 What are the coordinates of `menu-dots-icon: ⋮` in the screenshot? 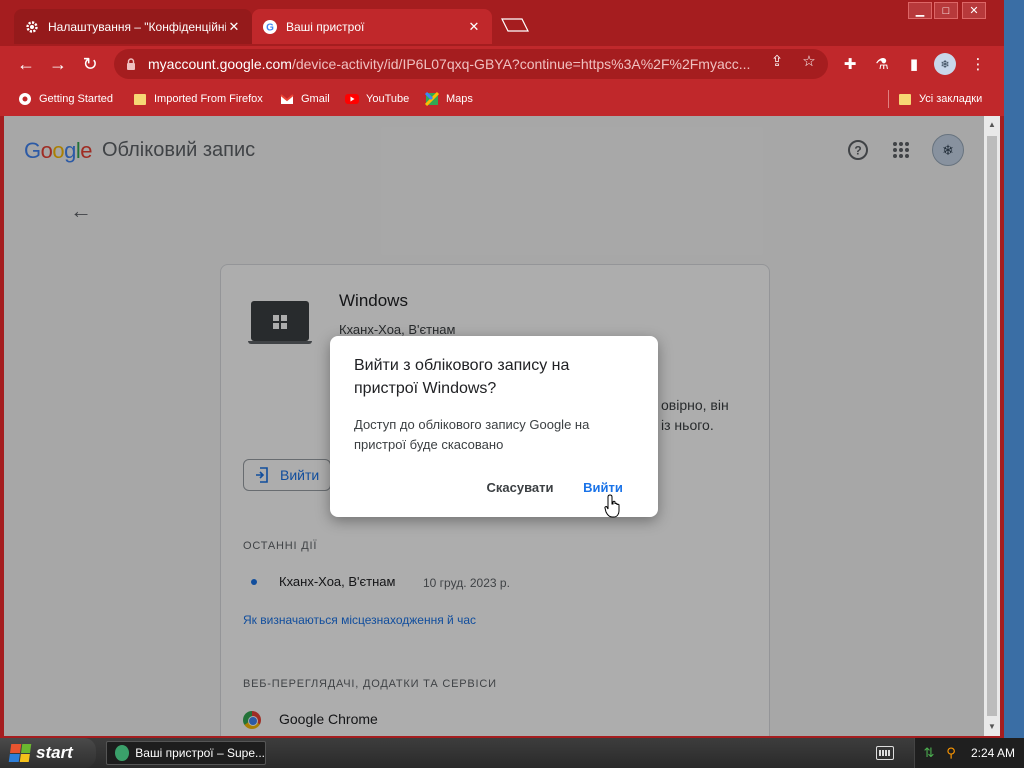 It's located at (978, 64).